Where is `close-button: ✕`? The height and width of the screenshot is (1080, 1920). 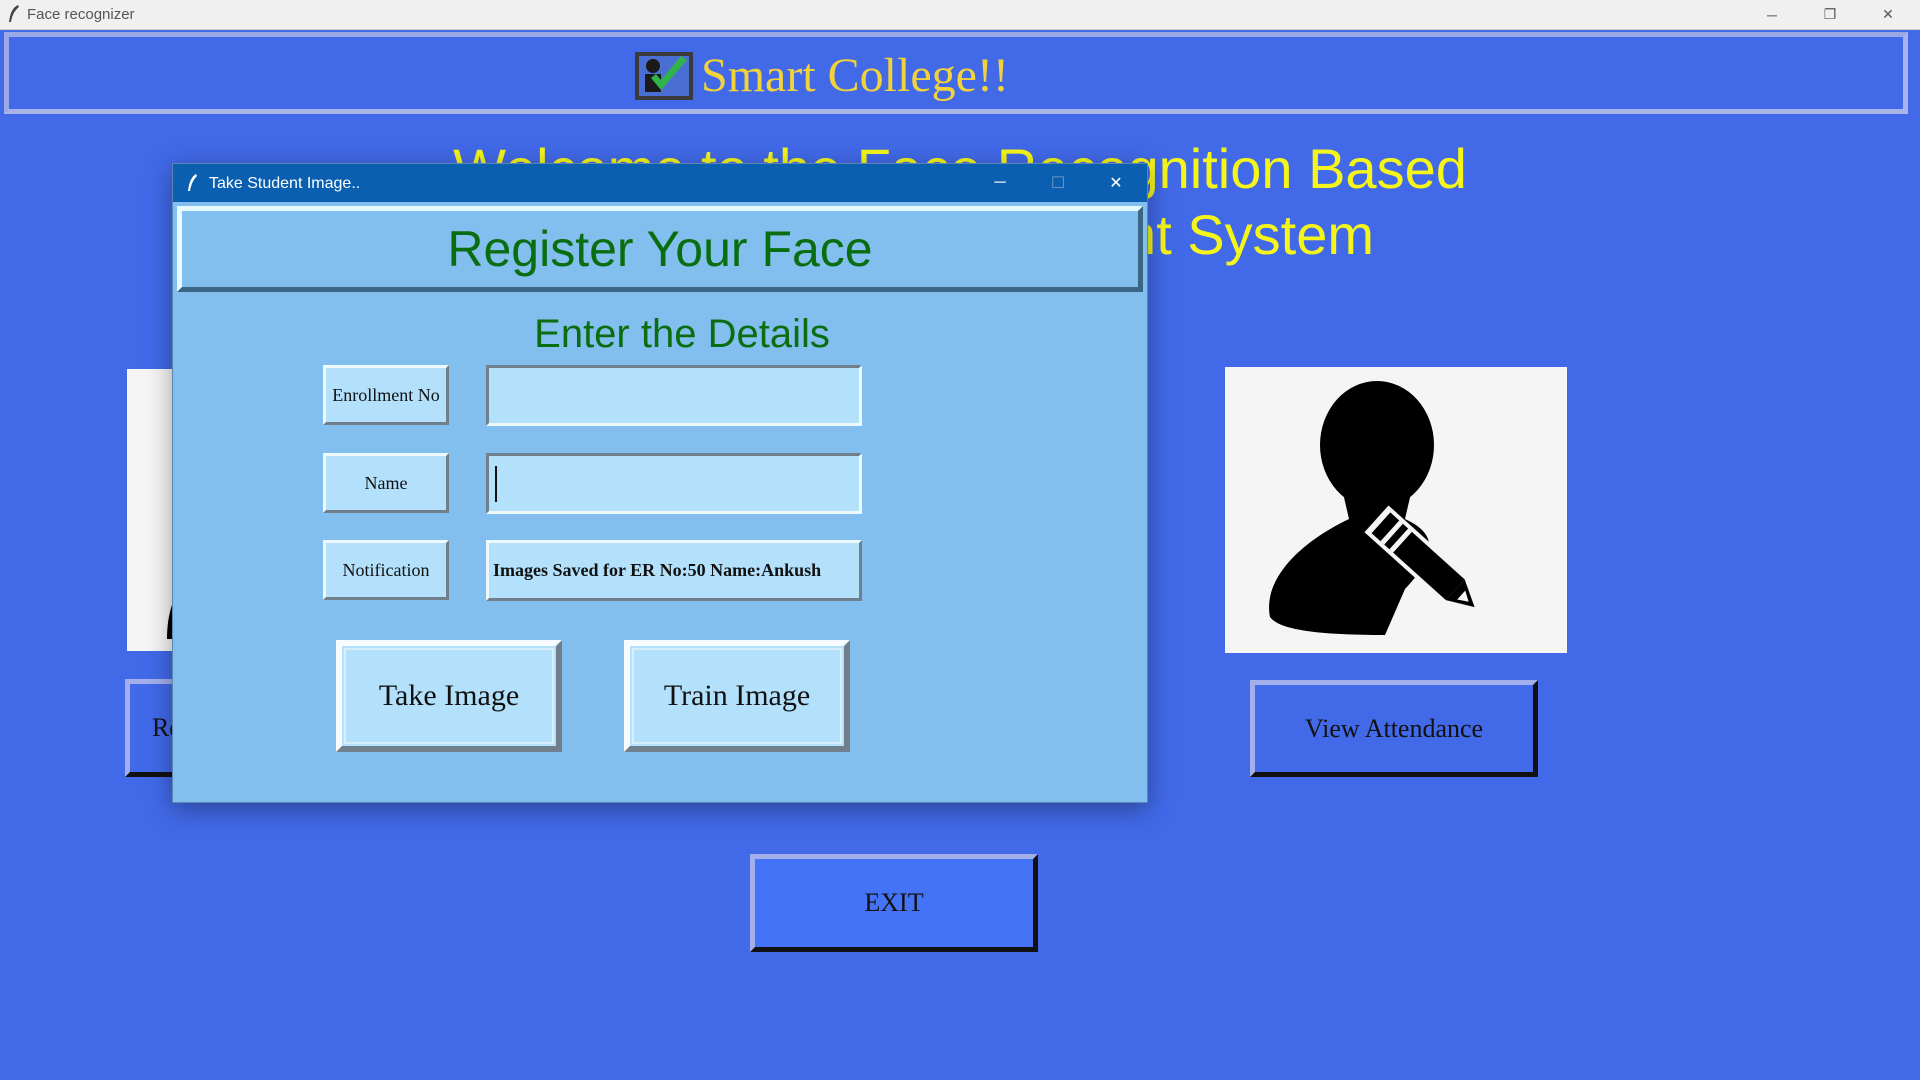
close-button: ✕ is located at coordinates (1888, 14).